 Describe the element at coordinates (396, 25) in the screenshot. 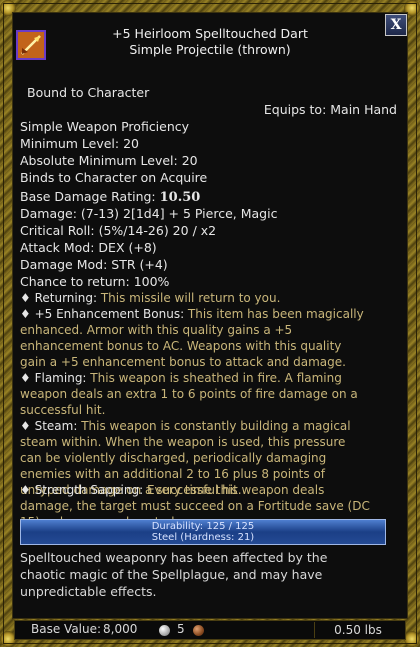

I see `close-button: X` at that location.